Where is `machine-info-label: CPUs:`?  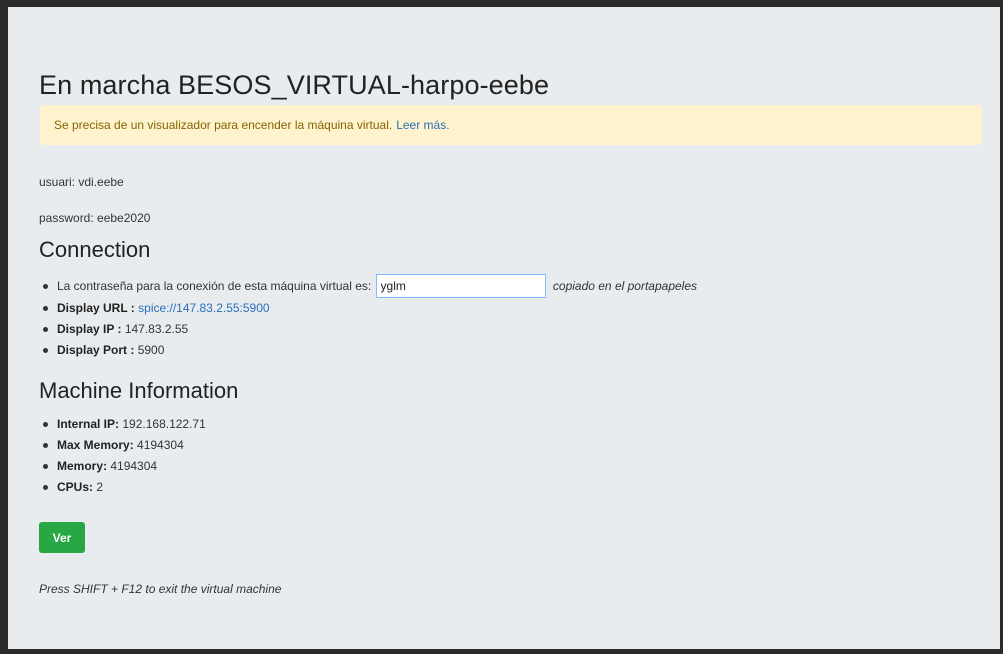 machine-info-label: CPUs: is located at coordinates (75, 487).